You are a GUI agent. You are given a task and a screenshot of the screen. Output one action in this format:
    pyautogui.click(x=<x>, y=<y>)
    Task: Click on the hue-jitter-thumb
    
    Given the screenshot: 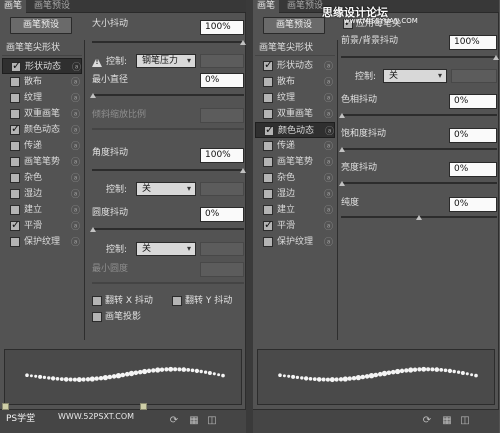 What is the action you would take?
    pyautogui.click(x=342, y=115)
    